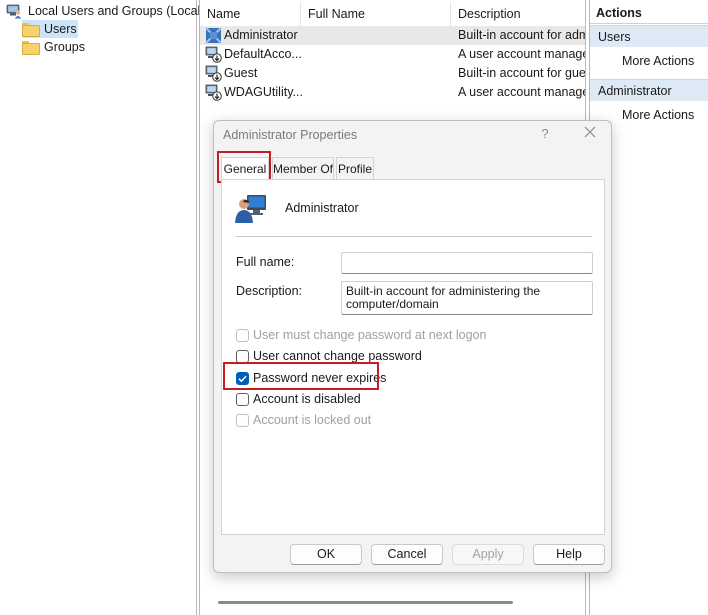 Image resolution: width=708 pixels, height=615 pixels. What do you see at coordinates (488, 554) in the screenshot?
I see `apply-button: Apply` at bounding box center [488, 554].